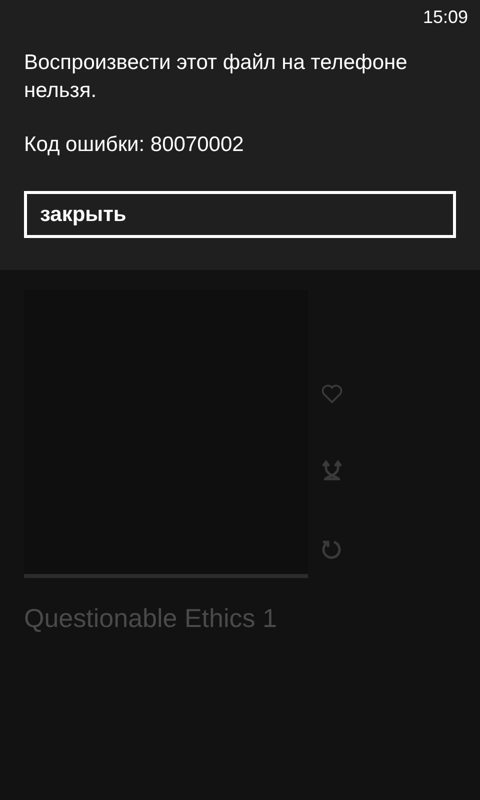 Image resolution: width=480 pixels, height=800 pixels. What do you see at coordinates (445, 17) in the screenshot?
I see `clock-time: 15:09` at bounding box center [445, 17].